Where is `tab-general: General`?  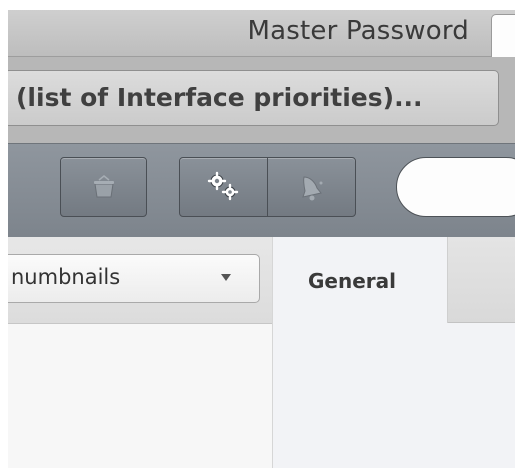 tab-general: General is located at coordinates (360, 280).